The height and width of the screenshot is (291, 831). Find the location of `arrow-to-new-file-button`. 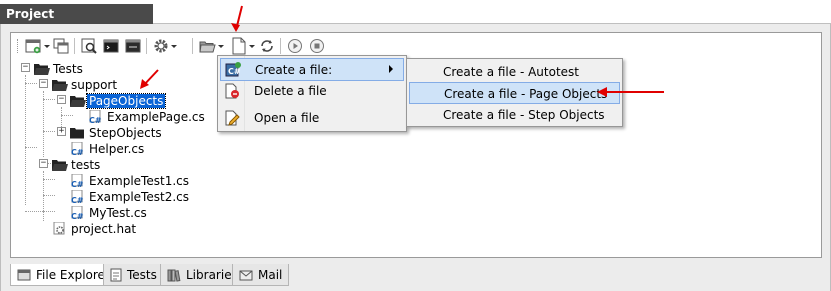

arrow-to-new-file-button is located at coordinates (237, 18).